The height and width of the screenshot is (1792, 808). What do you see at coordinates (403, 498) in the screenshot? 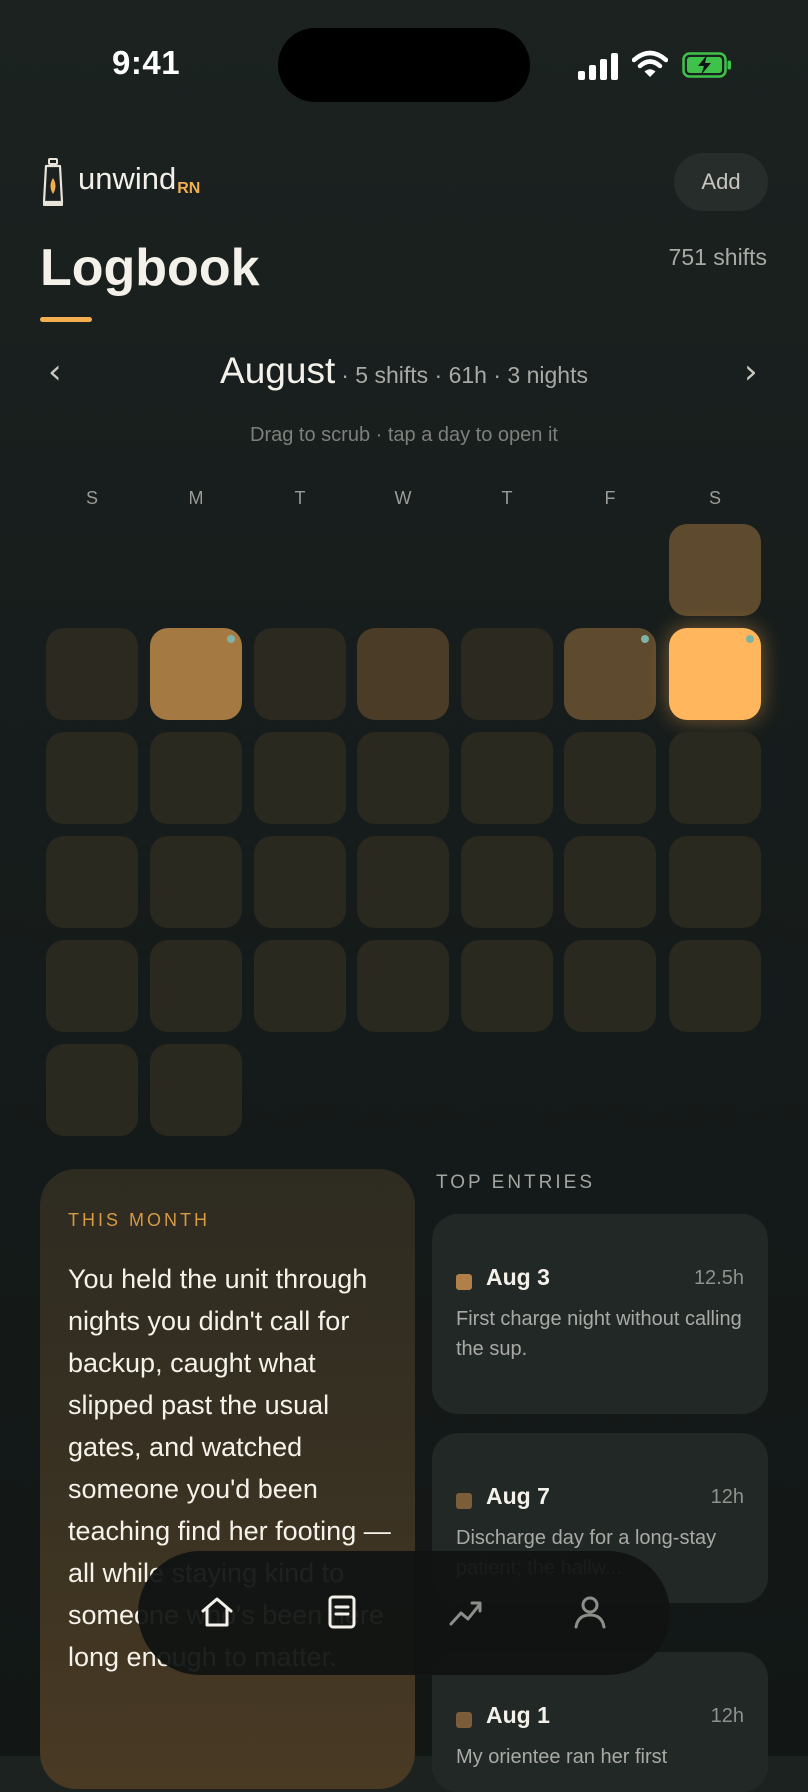
I see `weekday-label: W` at bounding box center [403, 498].